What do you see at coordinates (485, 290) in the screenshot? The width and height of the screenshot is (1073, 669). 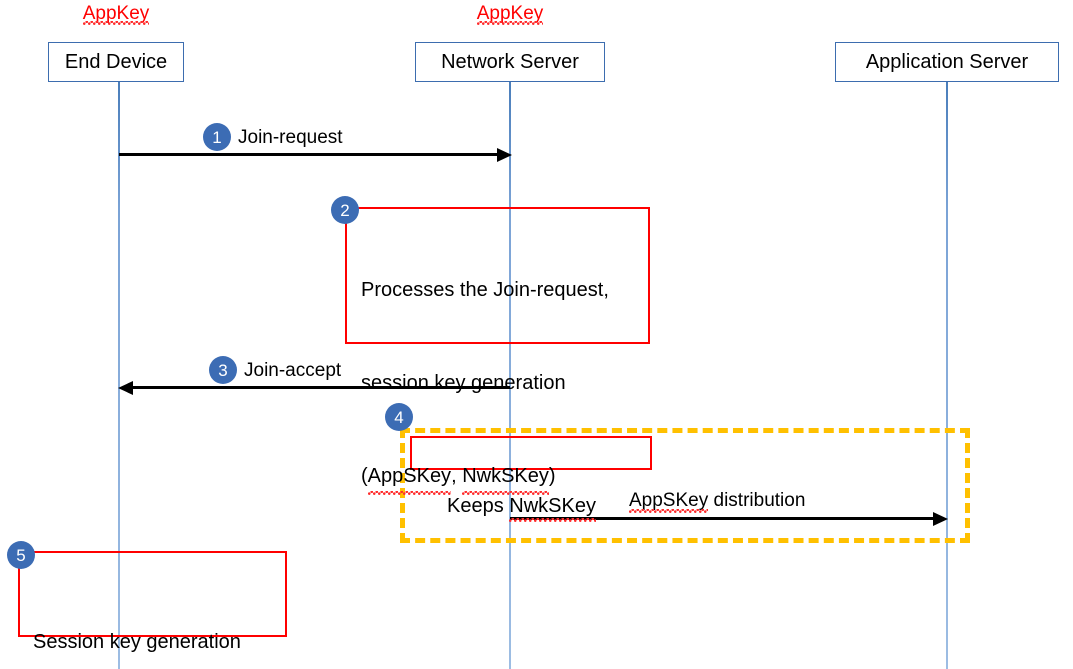 I see `note-line-1: Processes the Join-request,` at bounding box center [485, 290].